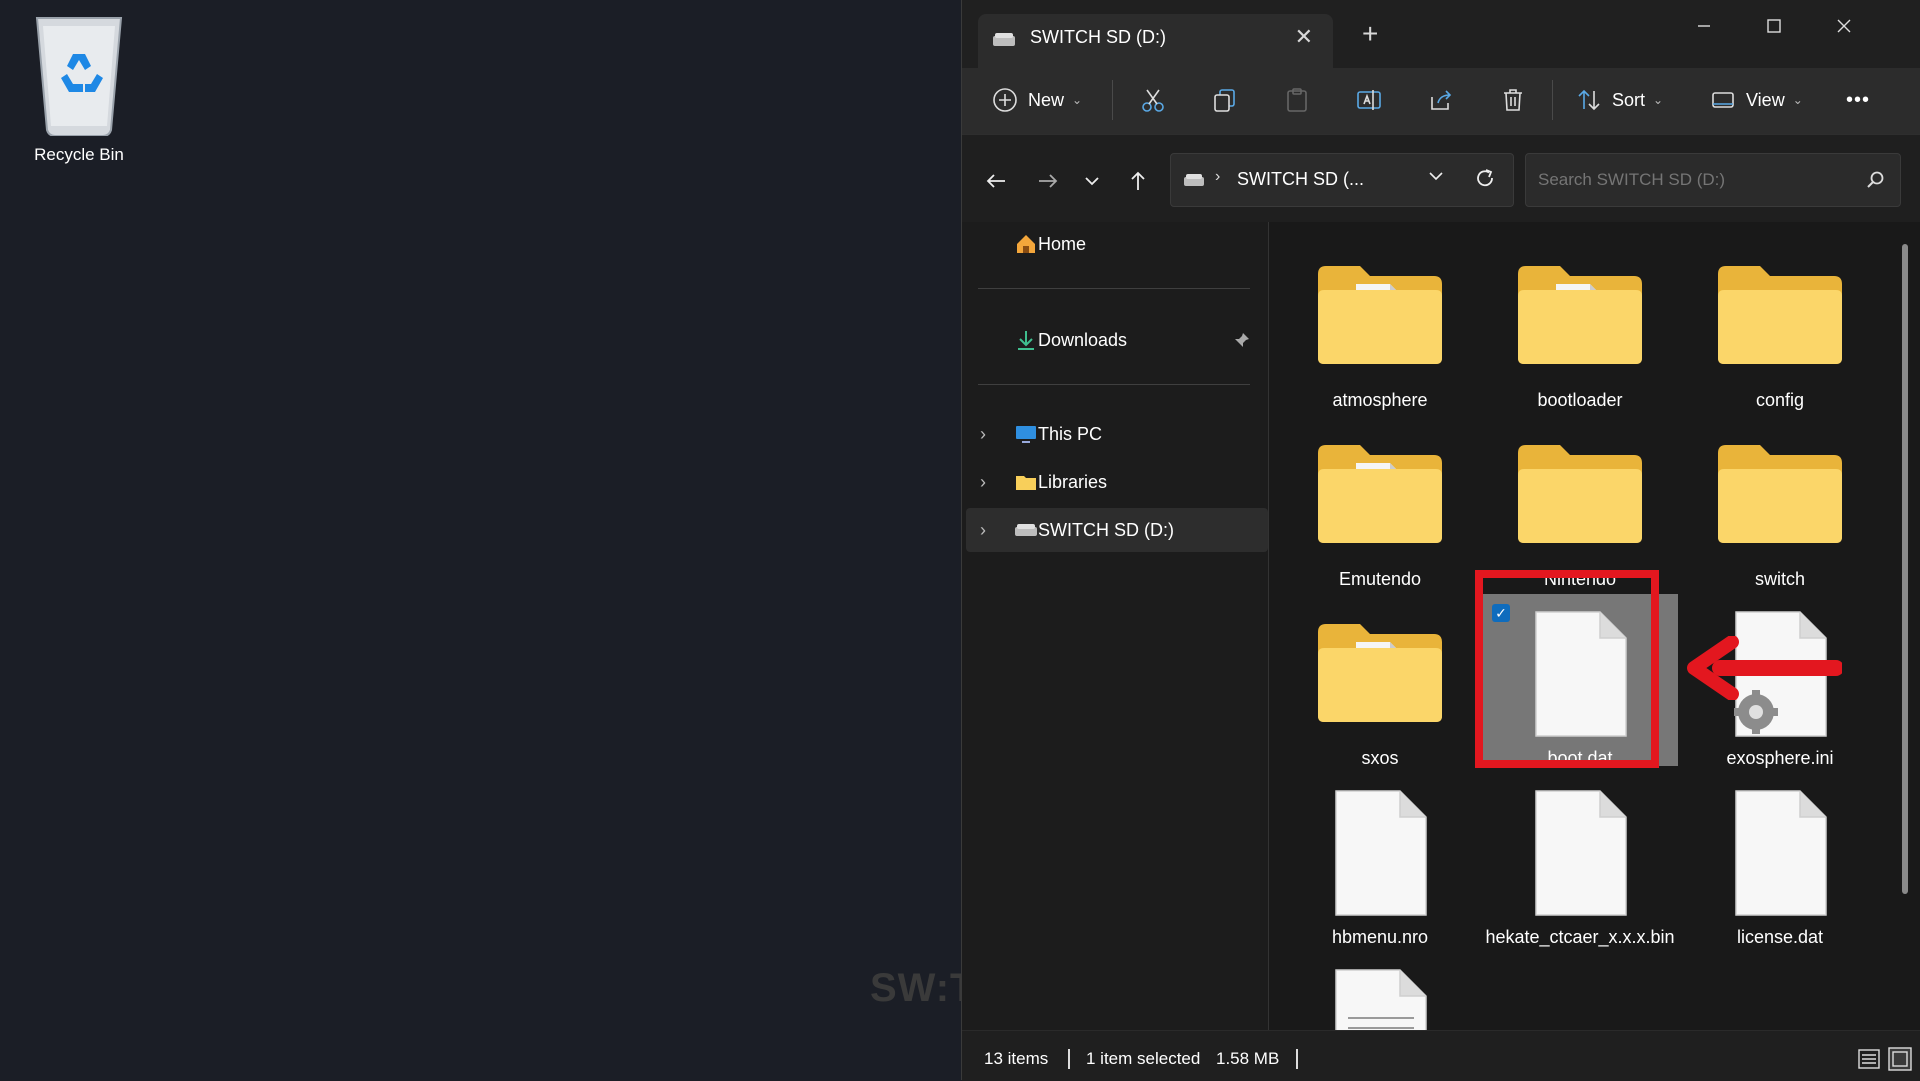 The height and width of the screenshot is (1081, 1920). What do you see at coordinates (1114, 482) in the screenshot?
I see `sidebar-item-libraries: › Libraries` at bounding box center [1114, 482].